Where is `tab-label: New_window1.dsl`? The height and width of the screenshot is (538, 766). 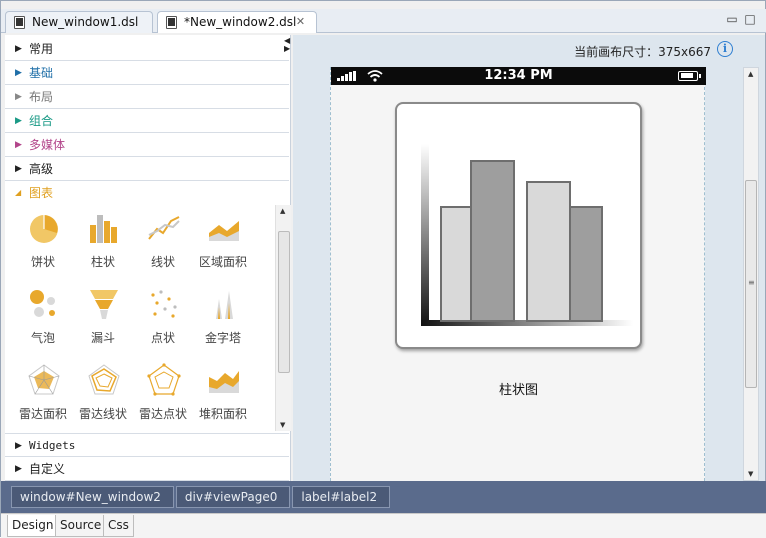
tab-label: New_window1.dsl is located at coordinates (85, 22).